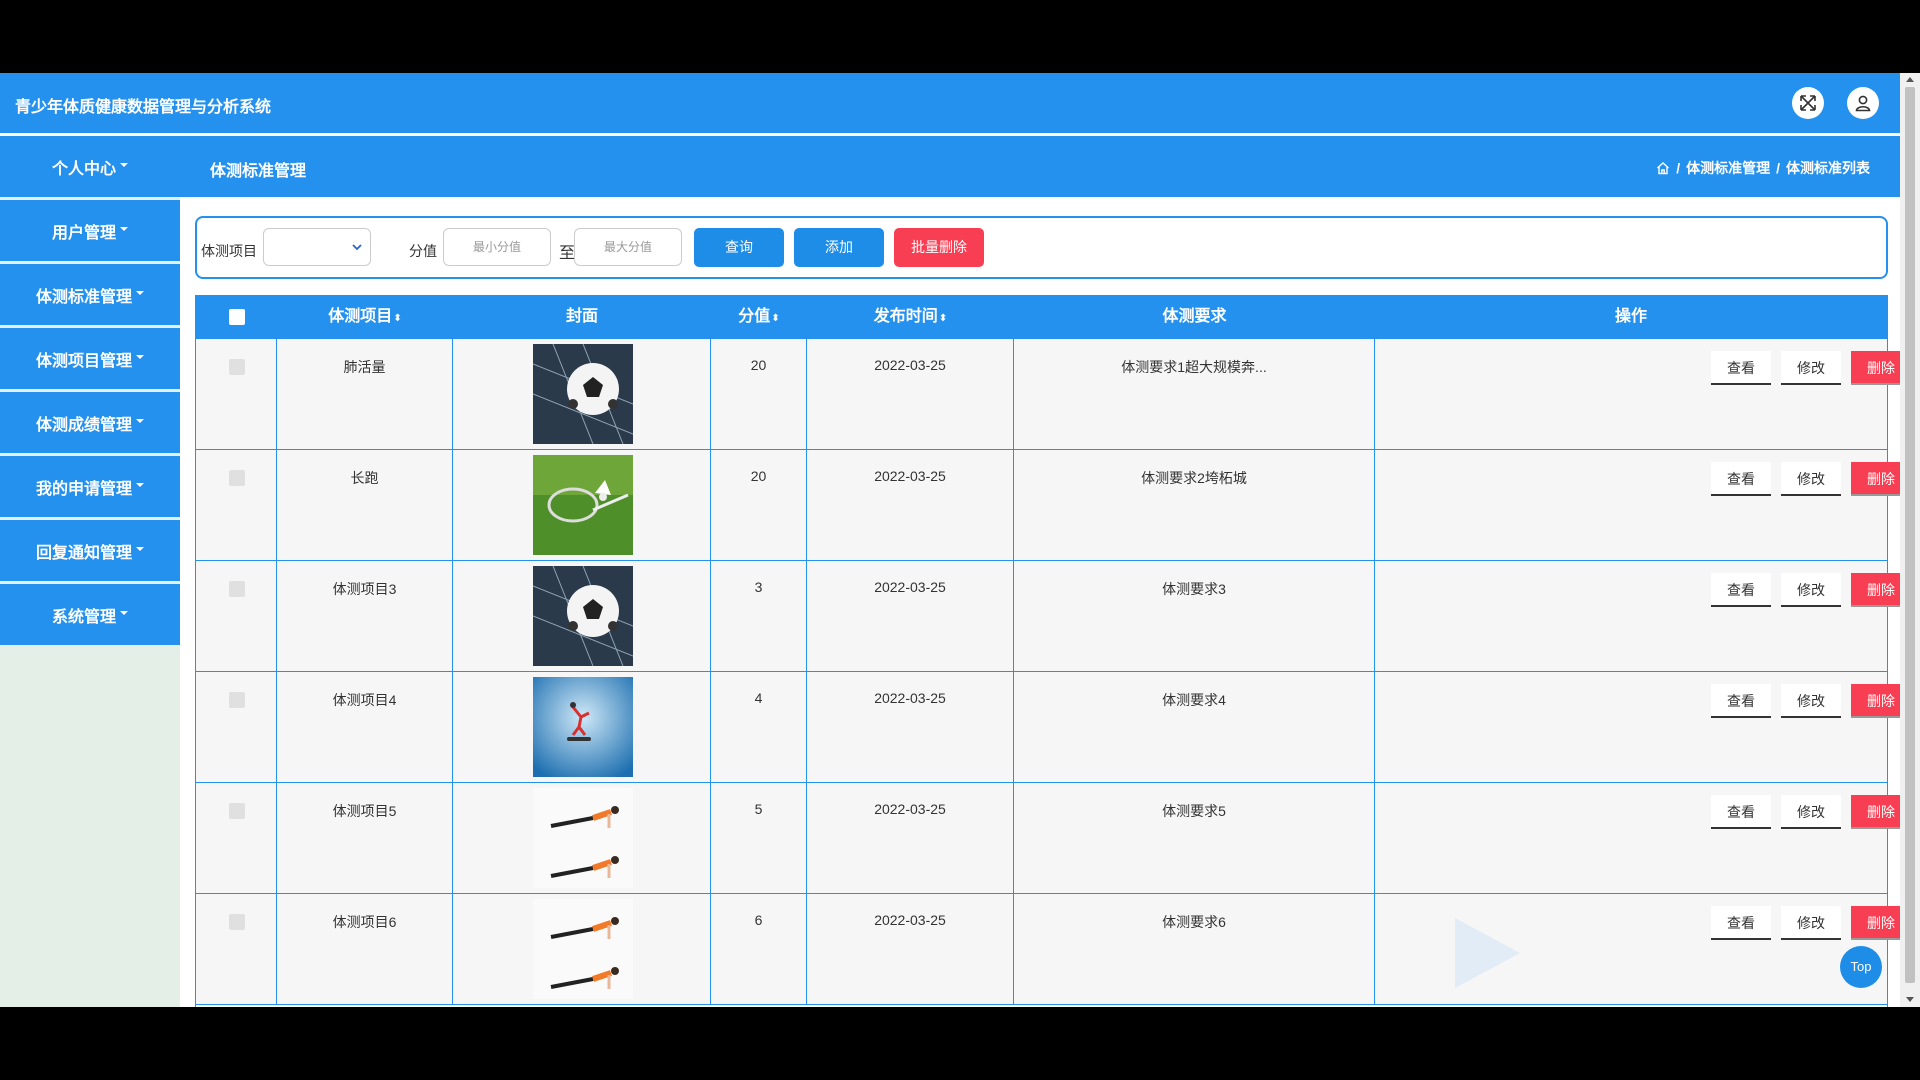  I want to click on breadcrumb-level1: 体测标准管理, so click(1728, 168).